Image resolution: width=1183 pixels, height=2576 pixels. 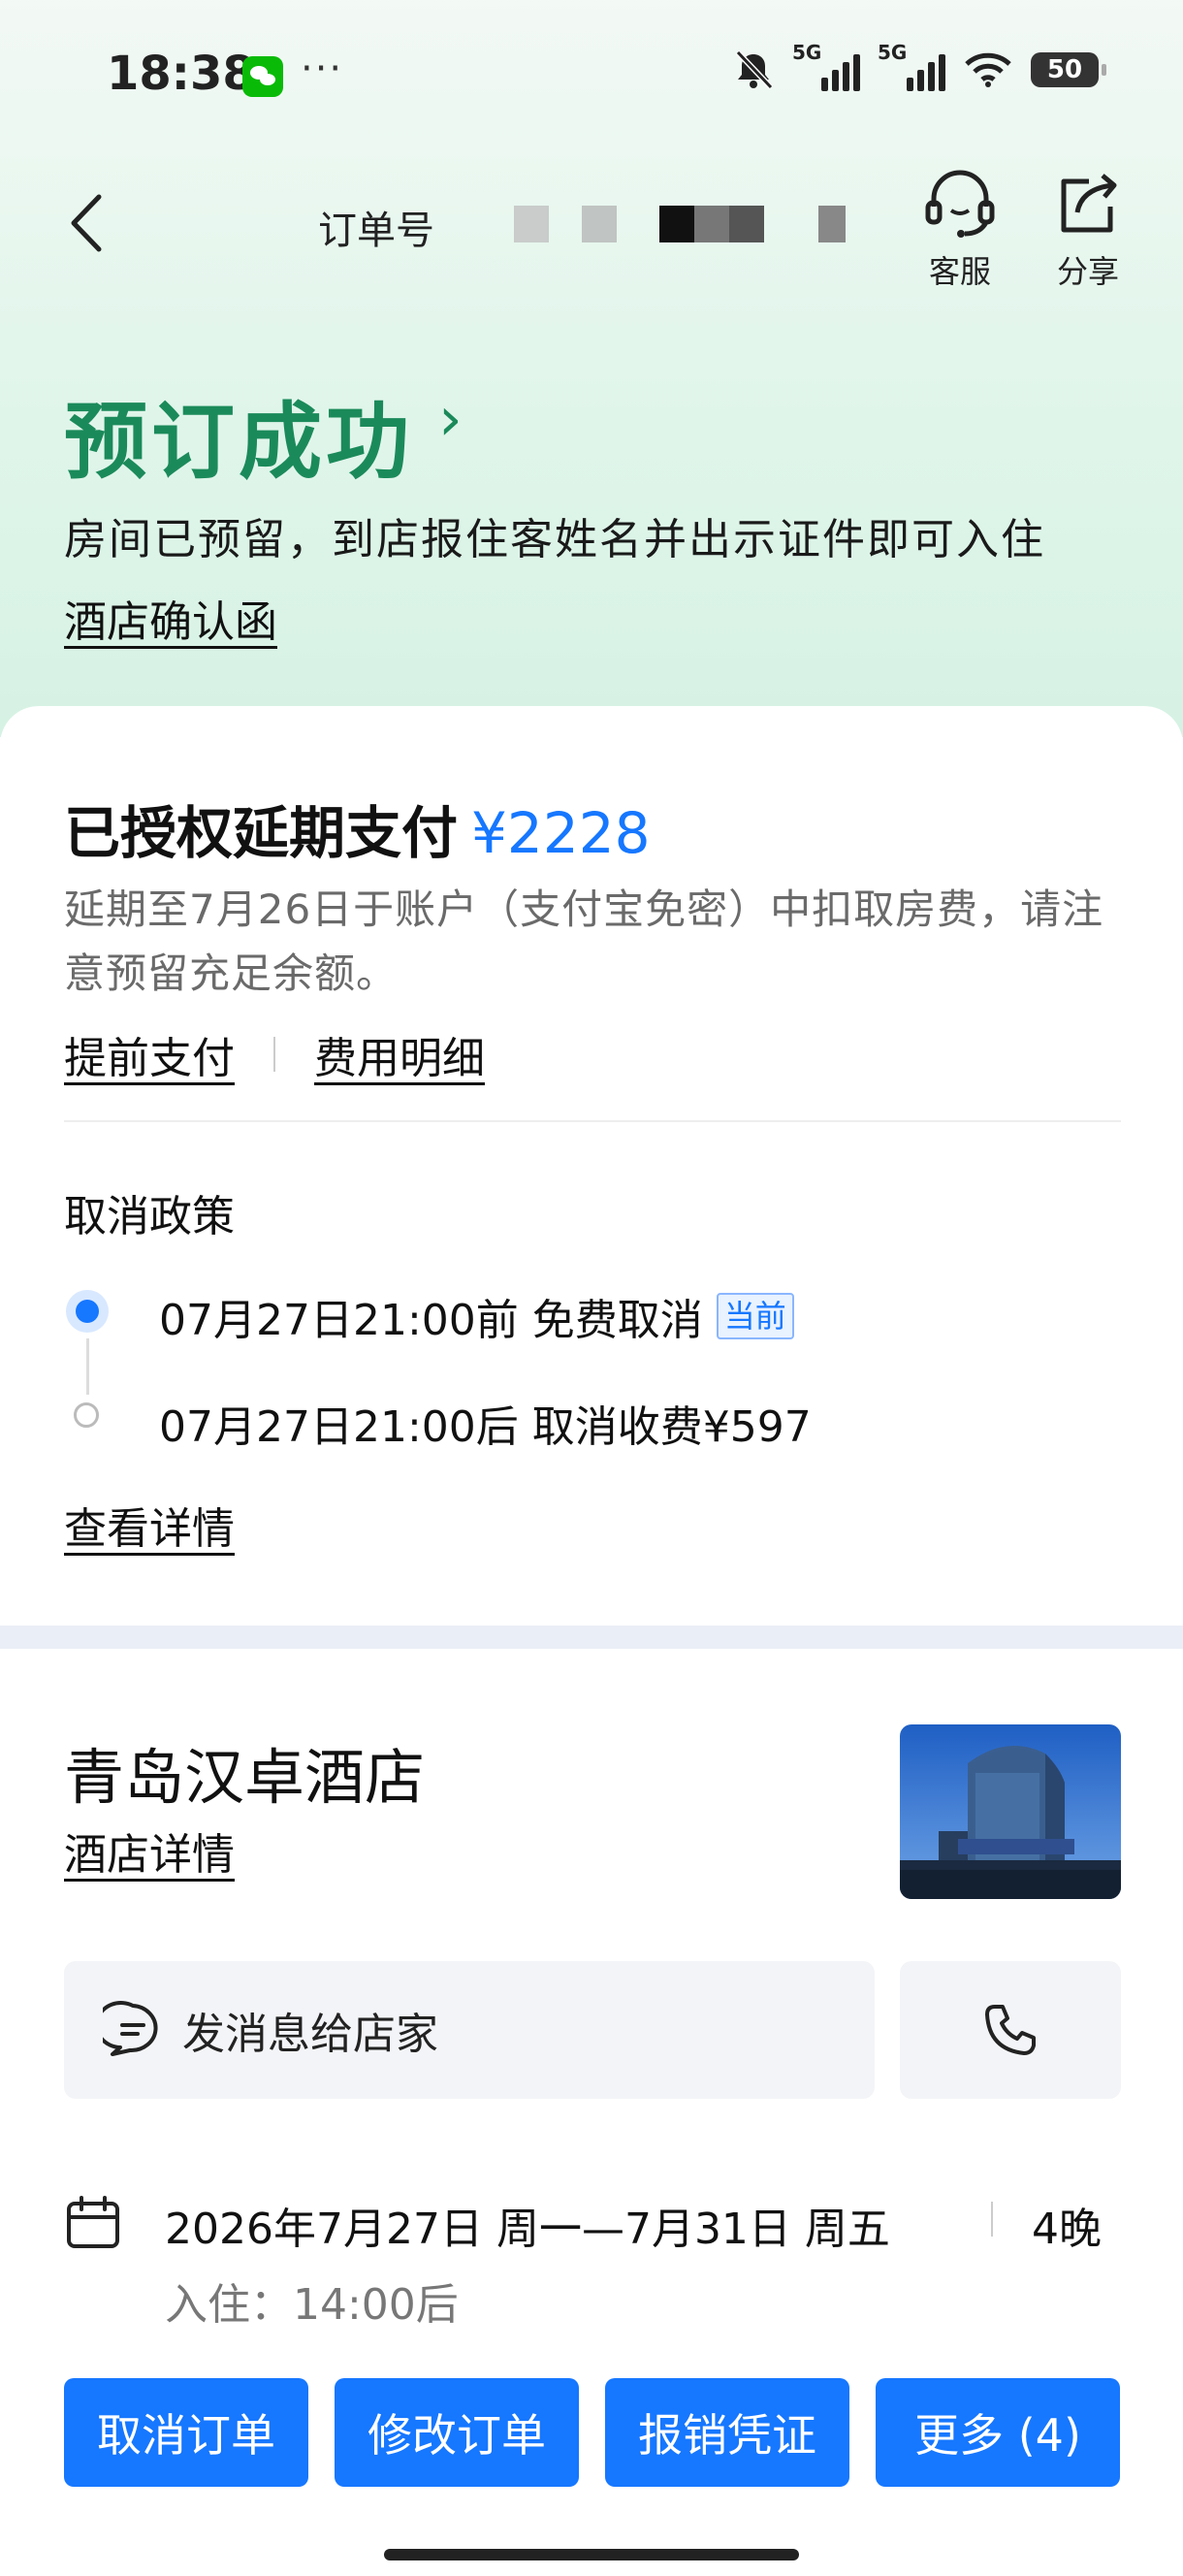 I want to click on service-label: 客服, so click(x=959, y=271).